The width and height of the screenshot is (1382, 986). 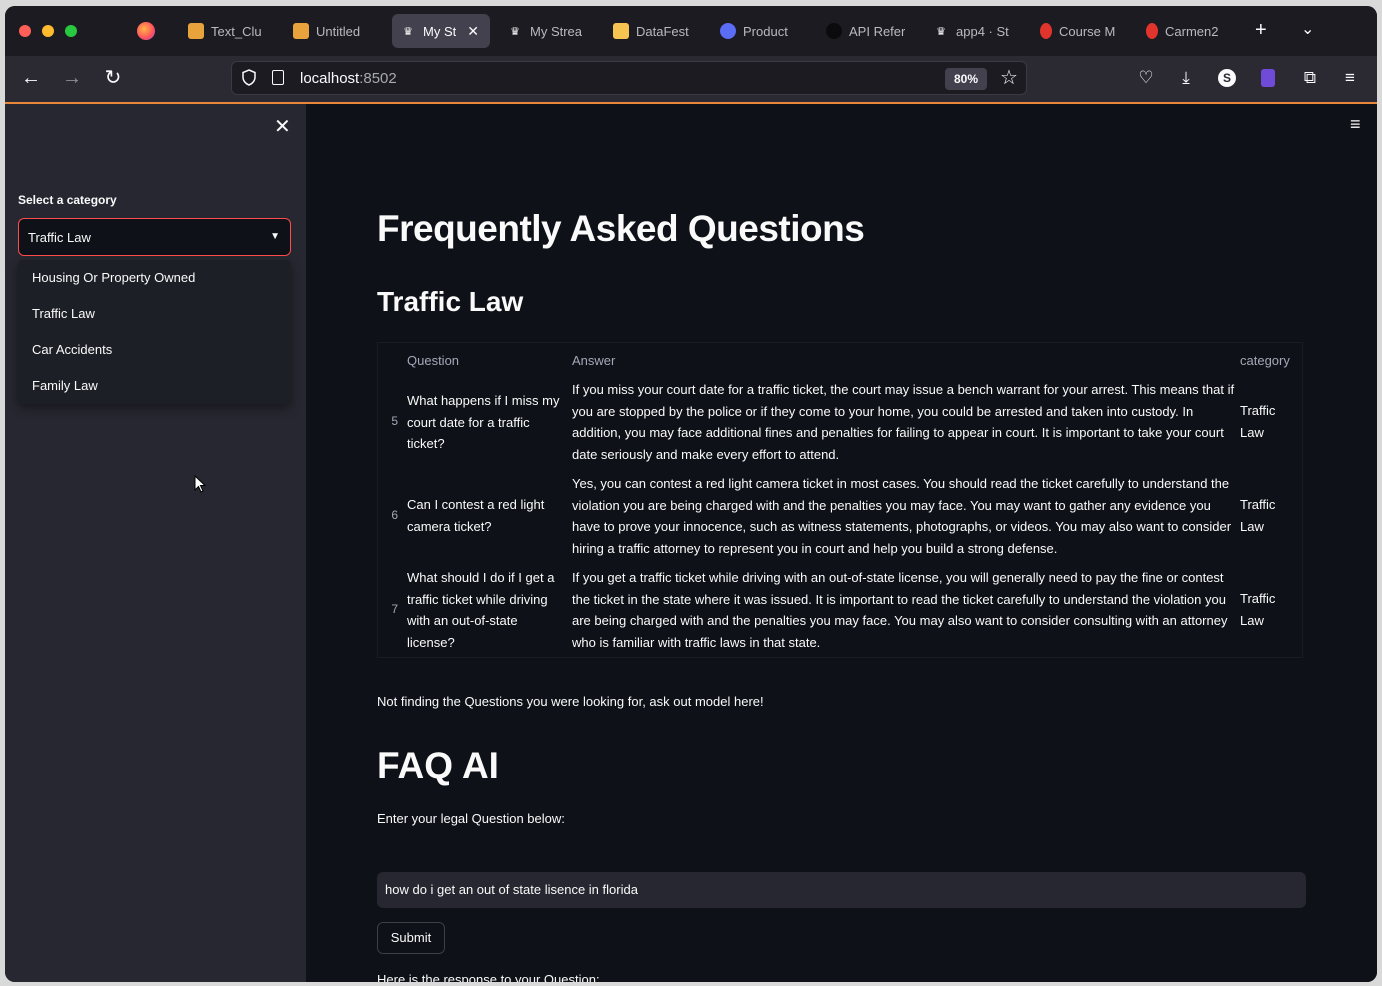 I want to click on close-window-button, so click(x=25, y=31).